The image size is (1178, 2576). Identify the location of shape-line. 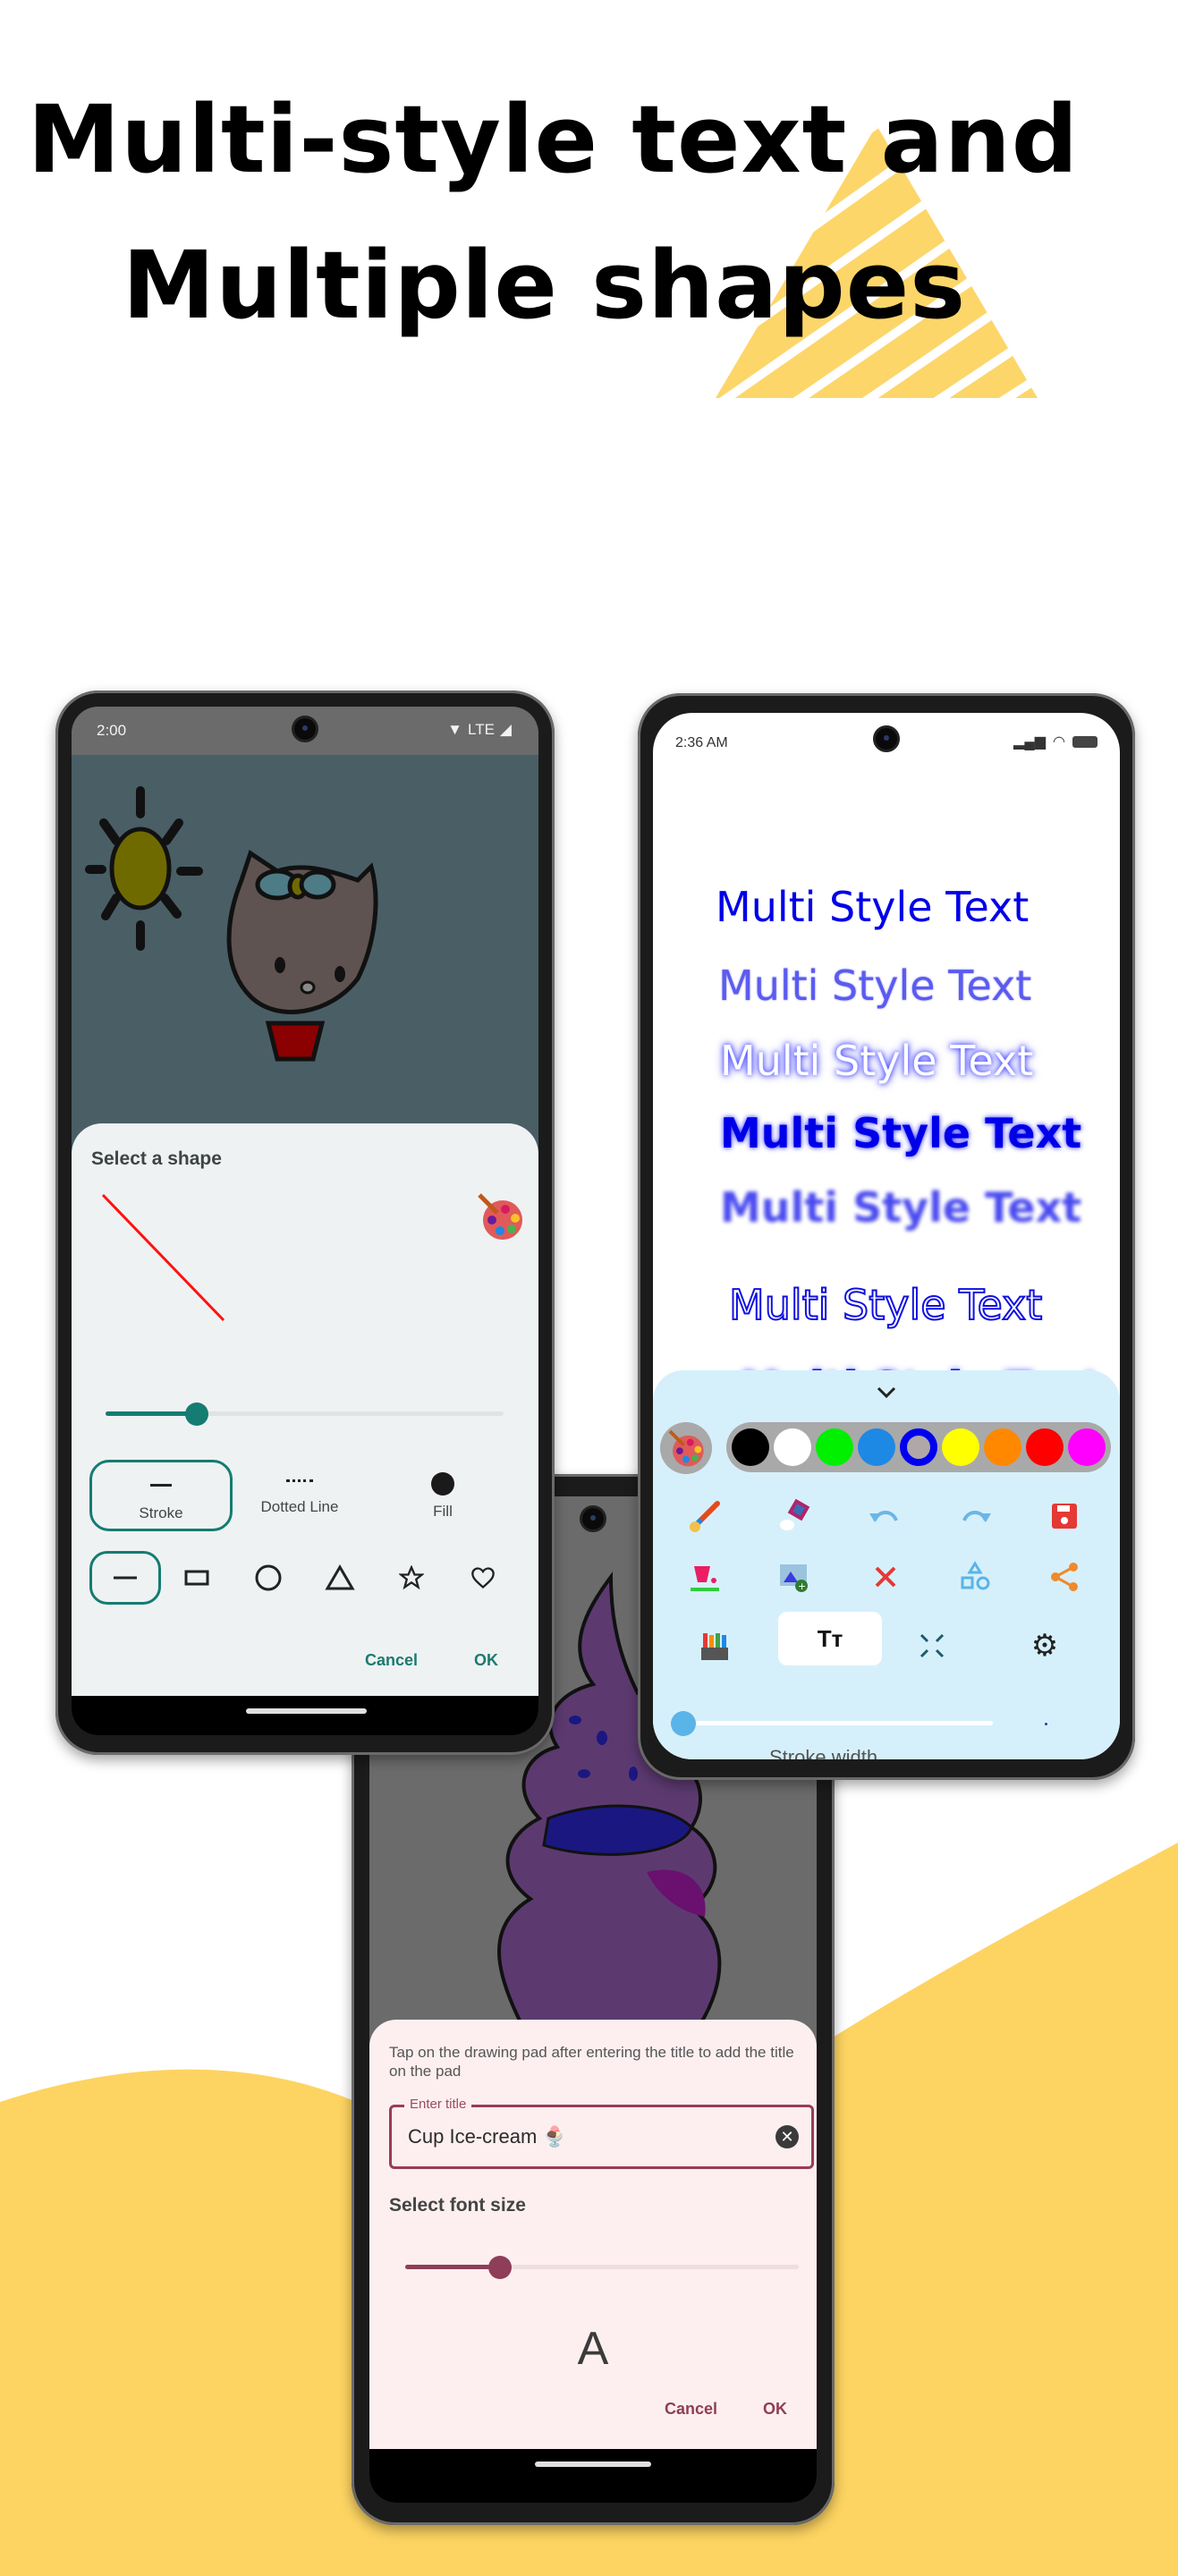
(125, 1578).